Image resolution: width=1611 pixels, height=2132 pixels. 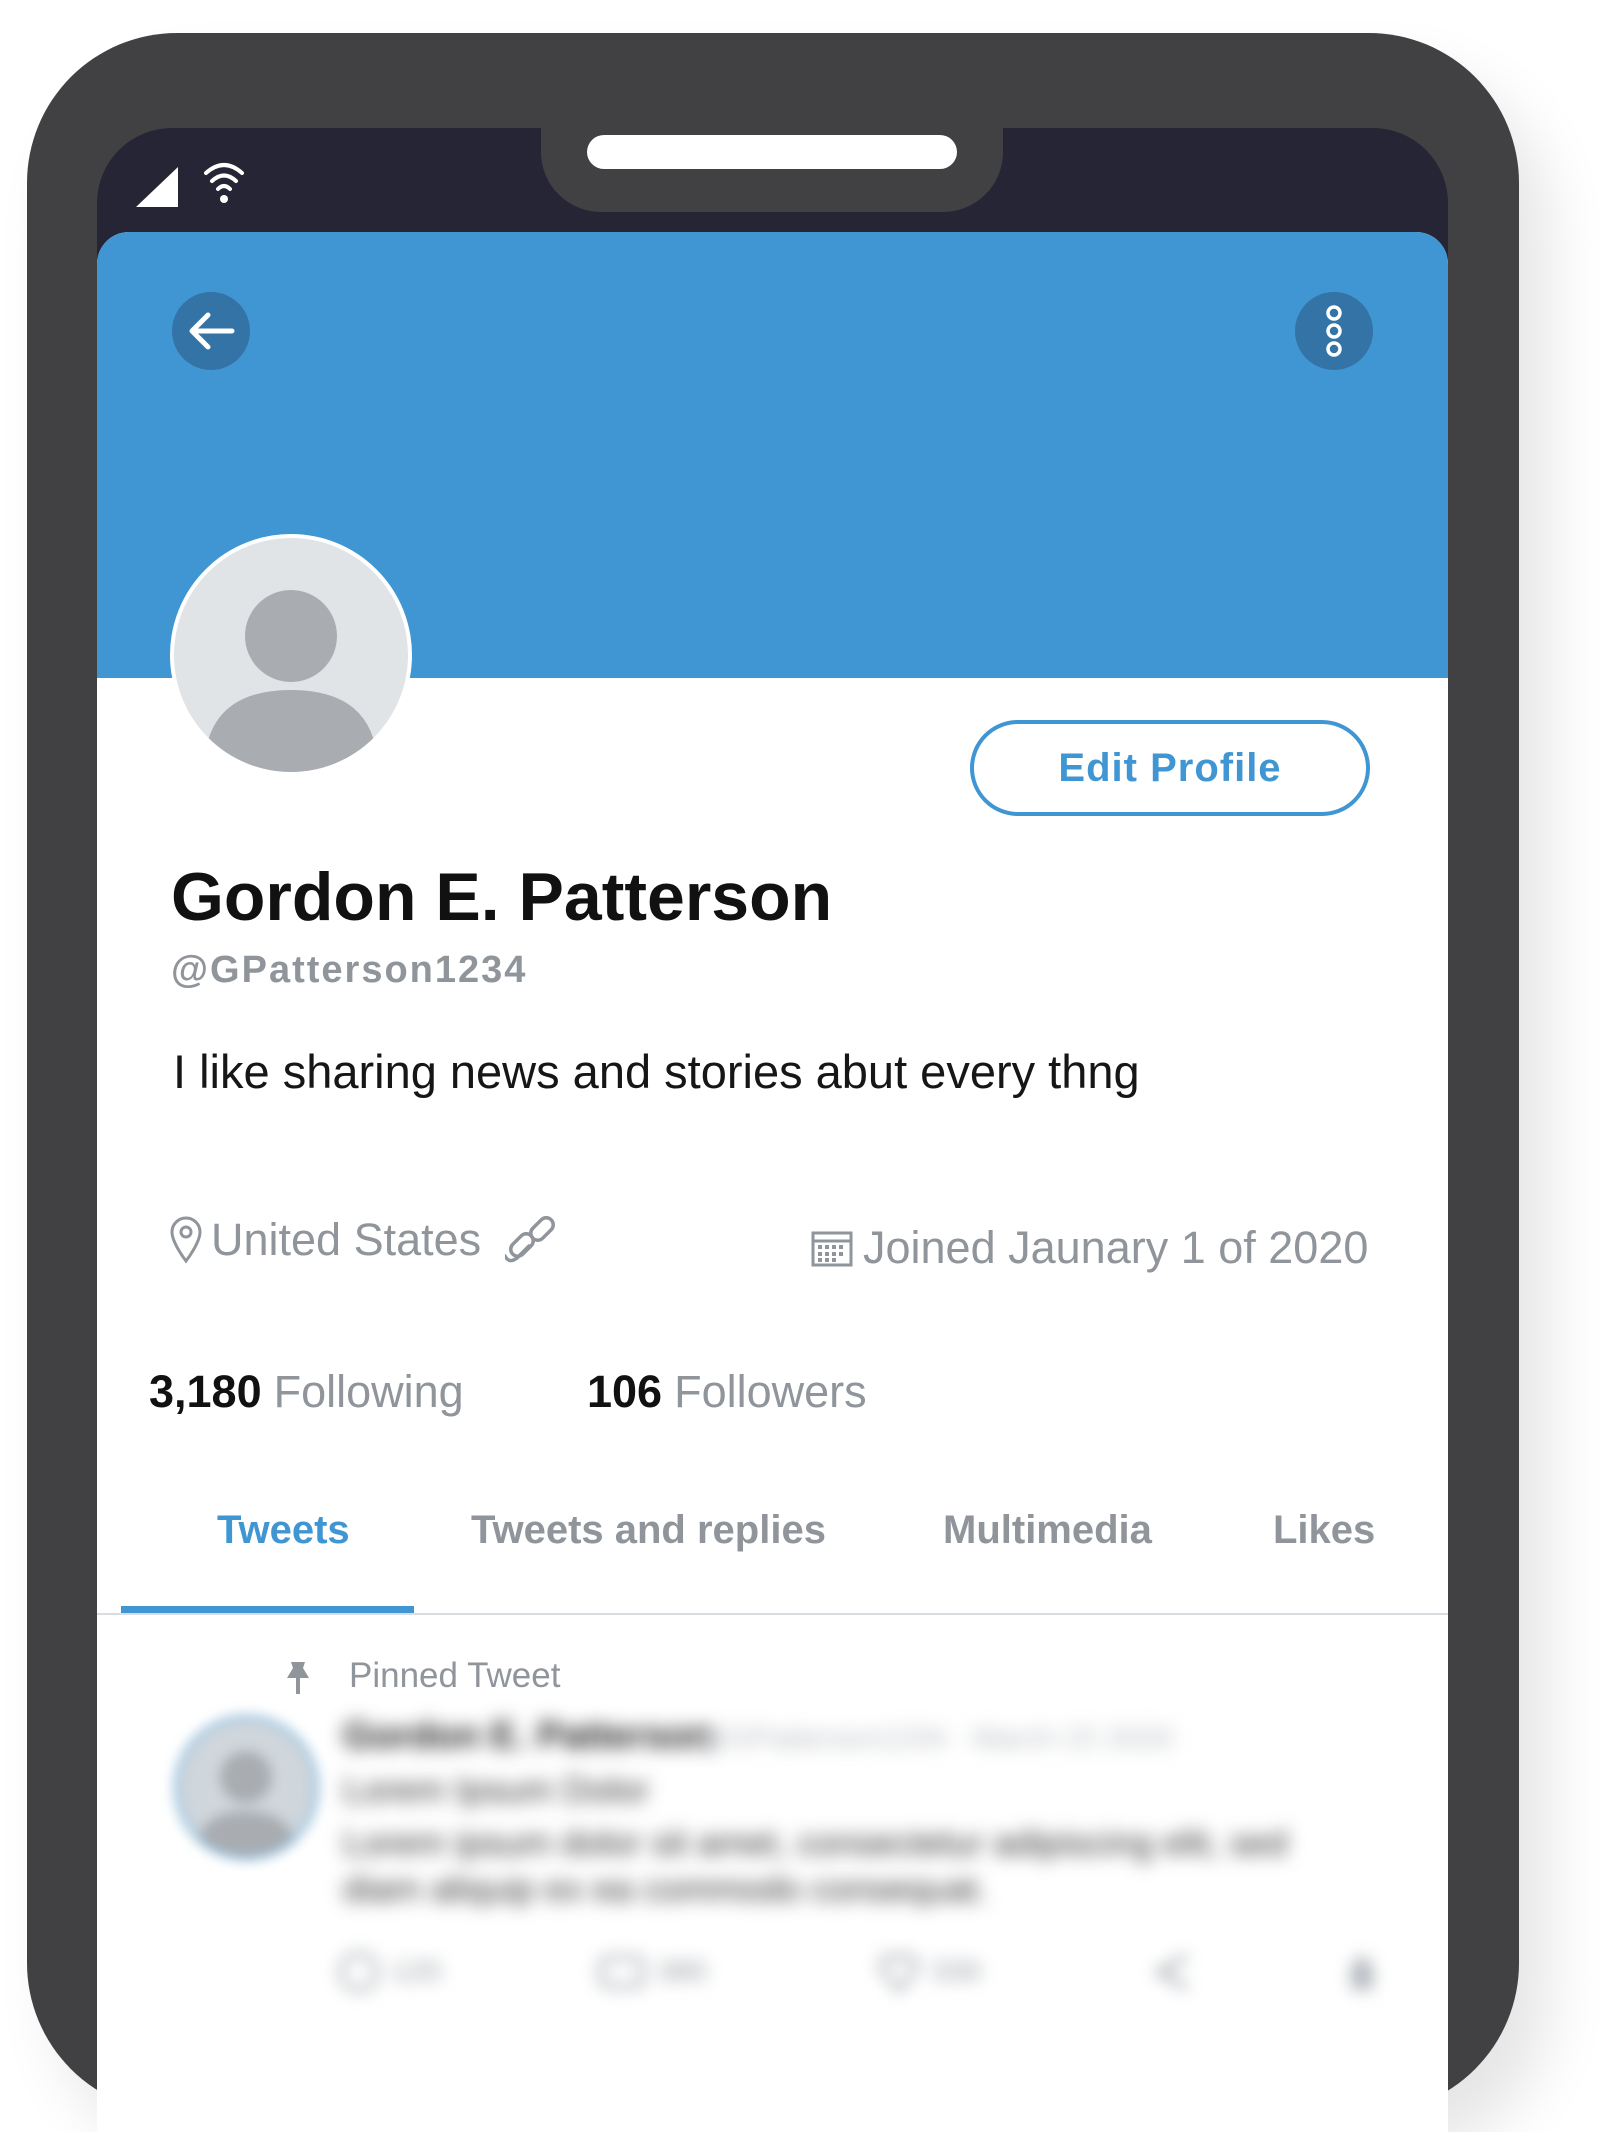 I want to click on signal-icon, so click(x=157, y=187).